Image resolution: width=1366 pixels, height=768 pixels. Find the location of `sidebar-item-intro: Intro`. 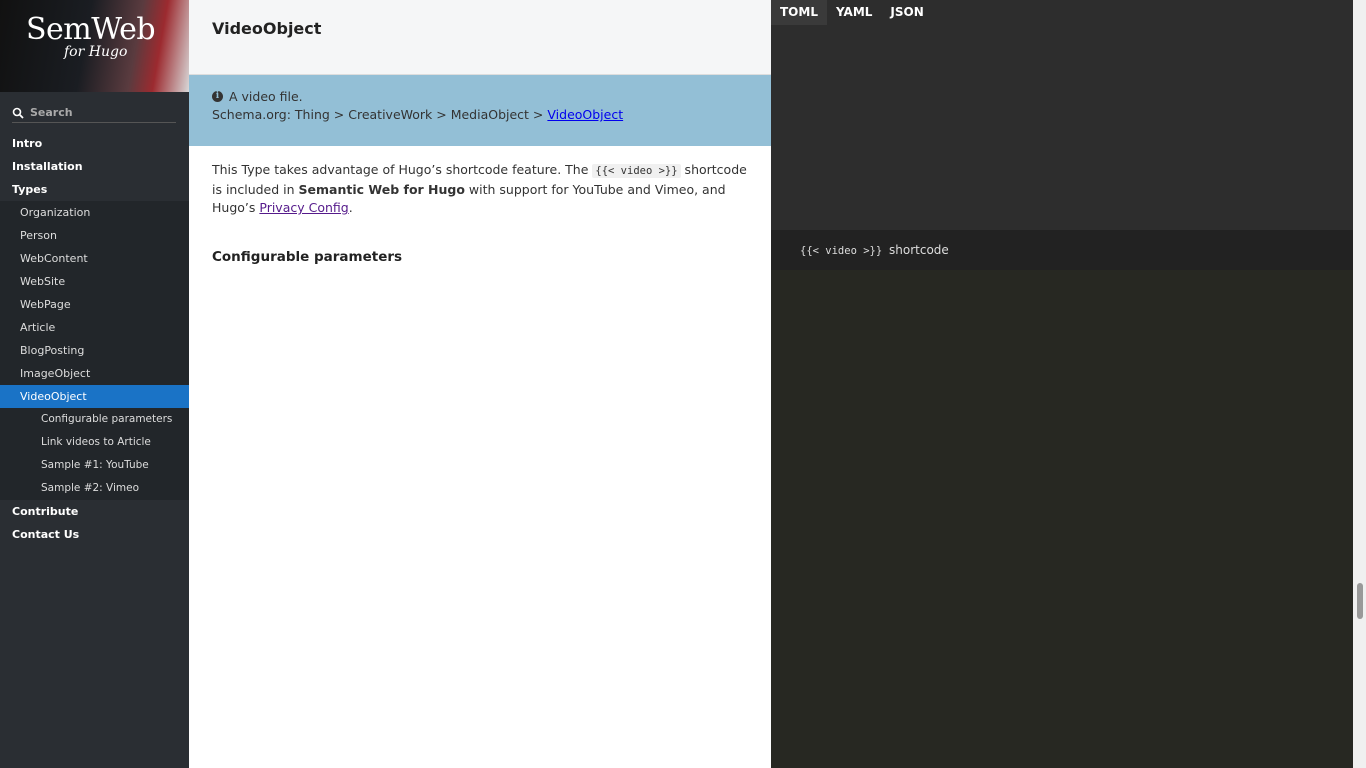

sidebar-item-intro: Intro is located at coordinates (94, 143).